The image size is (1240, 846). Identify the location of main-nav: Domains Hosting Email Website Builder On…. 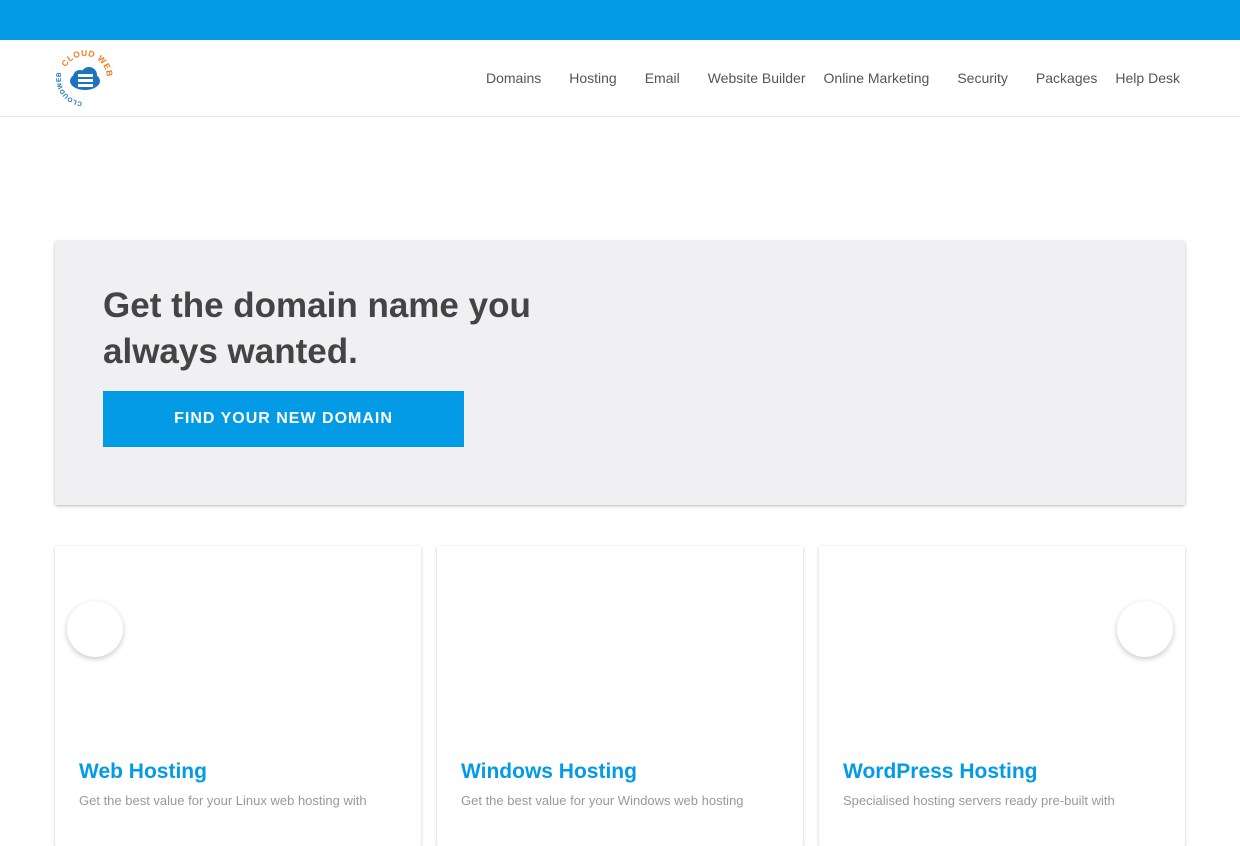
(833, 78).